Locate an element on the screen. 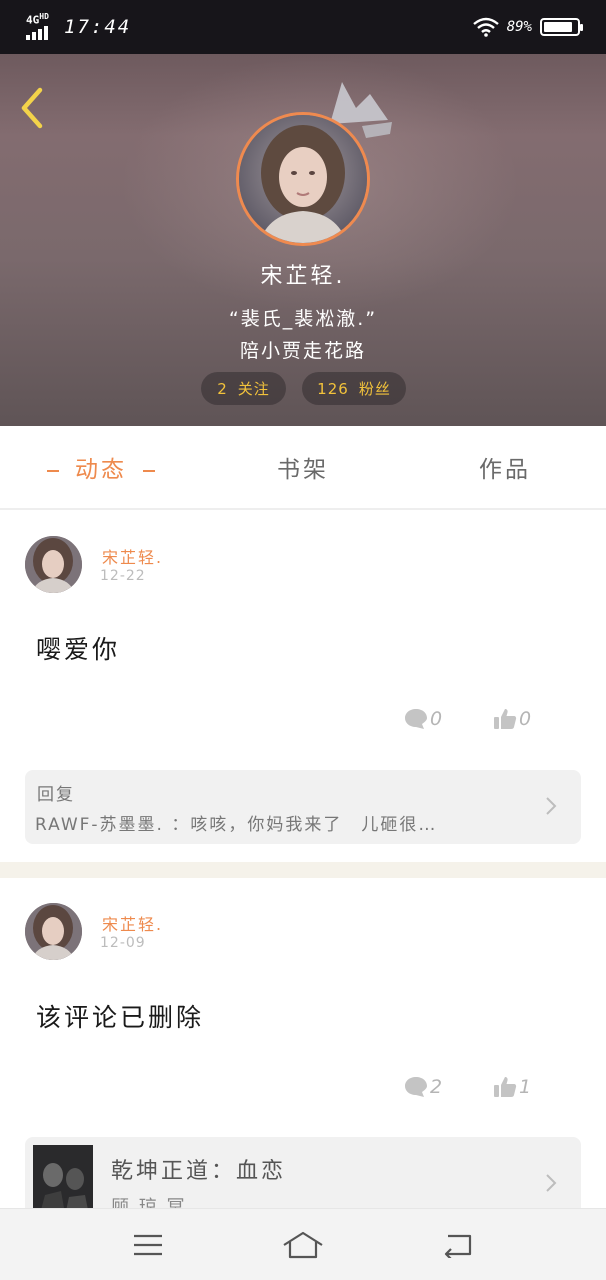 This screenshot has height=1280, width=606. profile-tabs: 动态 书架 作品 is located at coordinates (303, 468).